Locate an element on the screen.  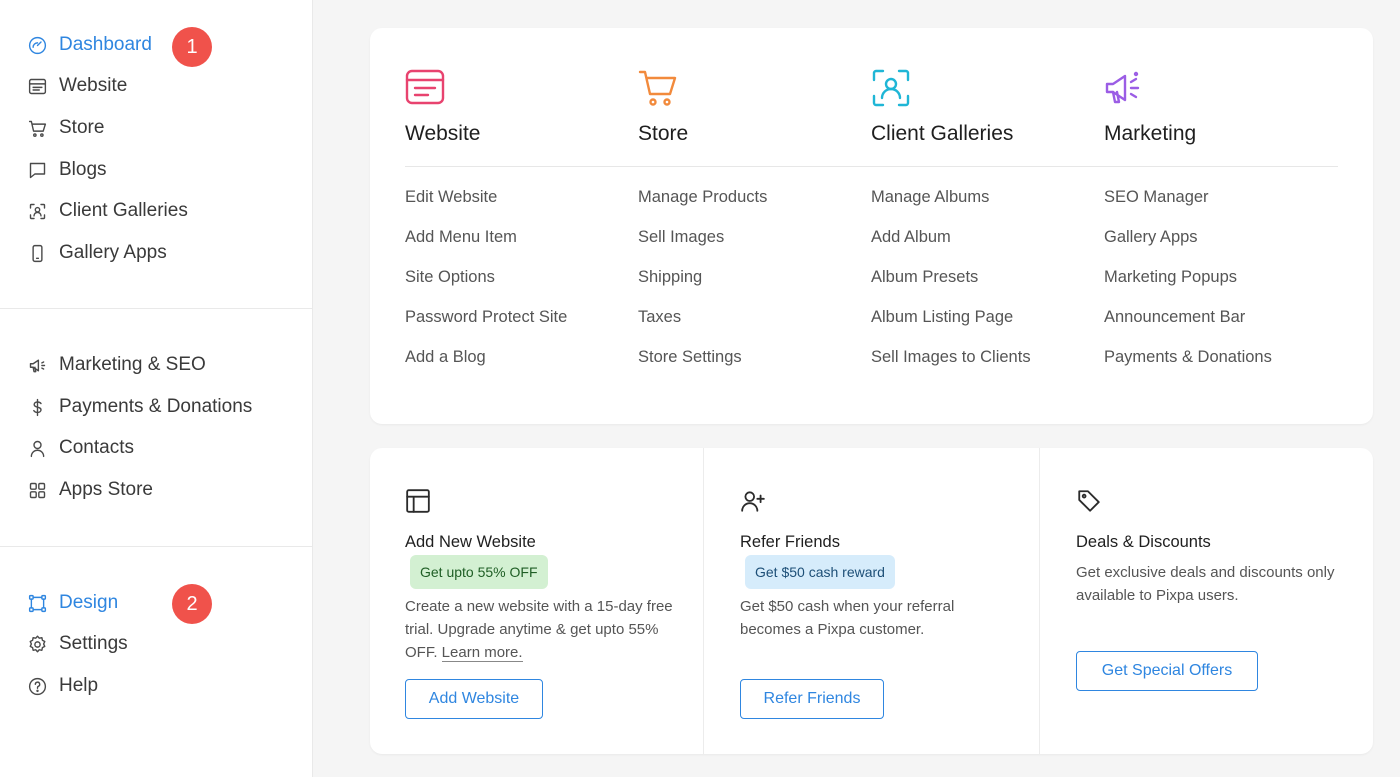
nav-design: Design is located at coordinates (72, 603).